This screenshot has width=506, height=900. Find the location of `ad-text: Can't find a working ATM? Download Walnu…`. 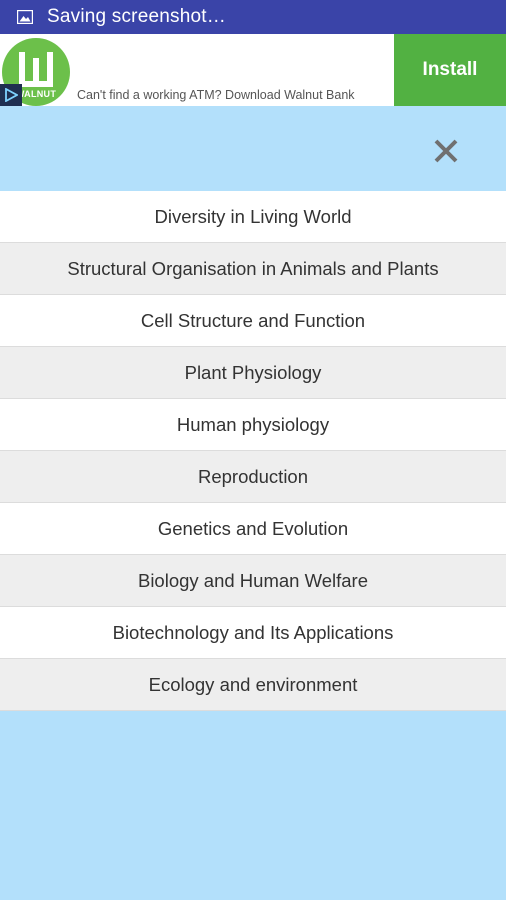

ad-text: Can't find a working ATM? Download Walnu… is located at coordinates (216, 95).